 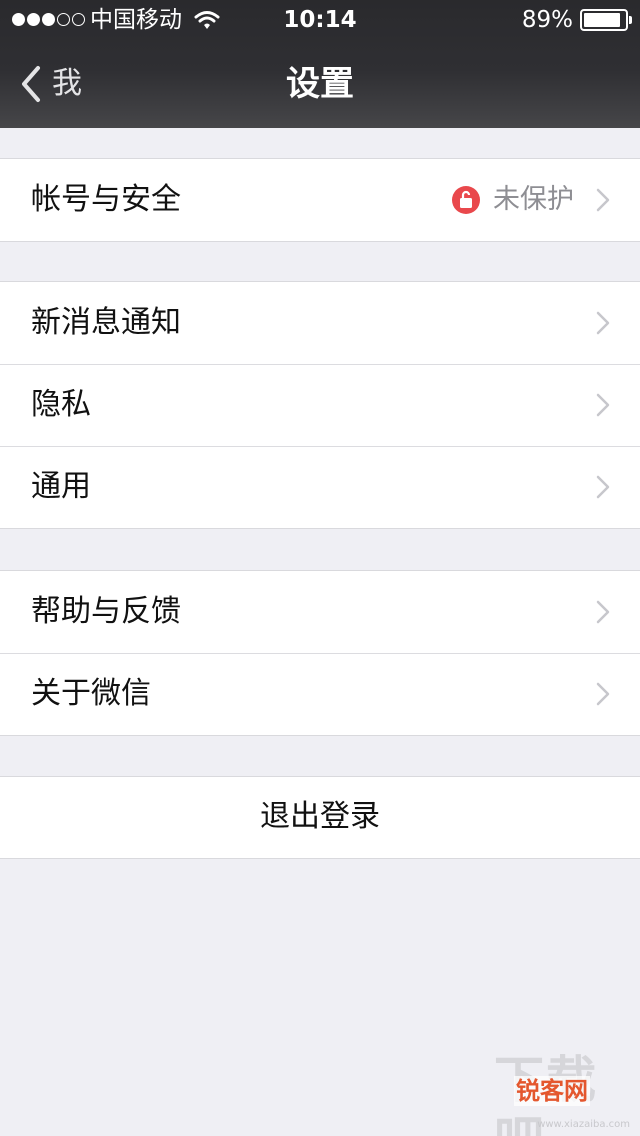 What do you see at coordinates (320, 20) in the screenshot?
I see `status-bar: 中国移动 10:14 89%` at bounding box center [320, 20].